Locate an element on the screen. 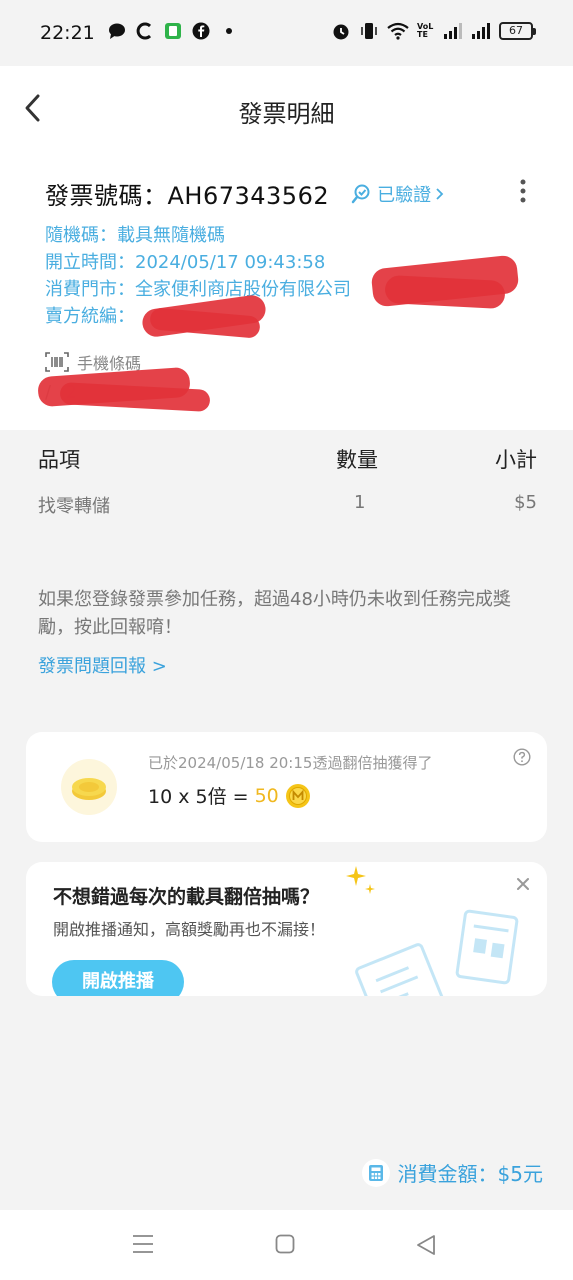  dot-icon is located at coordinates (229, 31).